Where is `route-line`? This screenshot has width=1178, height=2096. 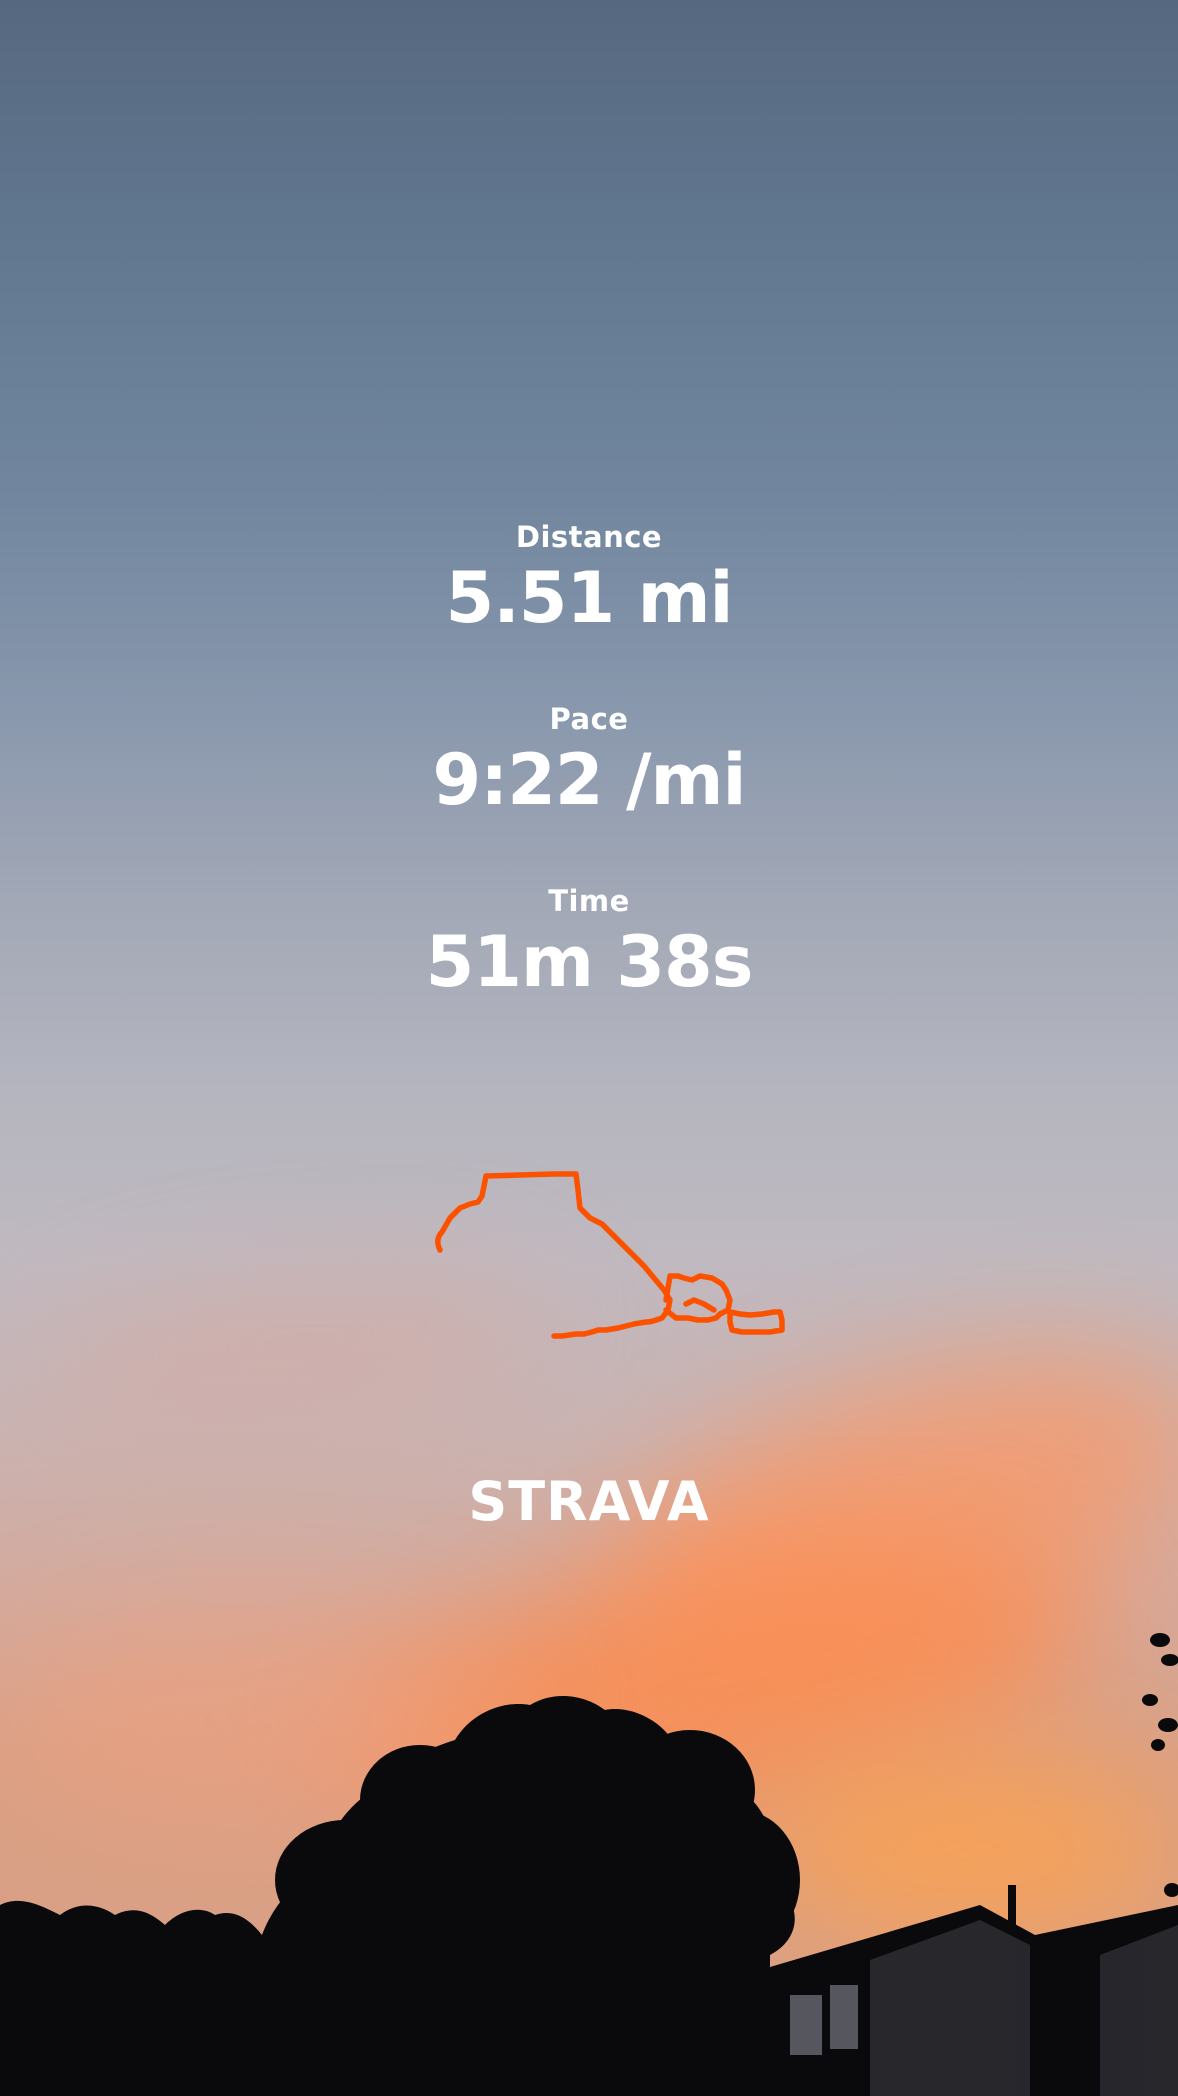
route-line is located at coordinates (610, 1255).